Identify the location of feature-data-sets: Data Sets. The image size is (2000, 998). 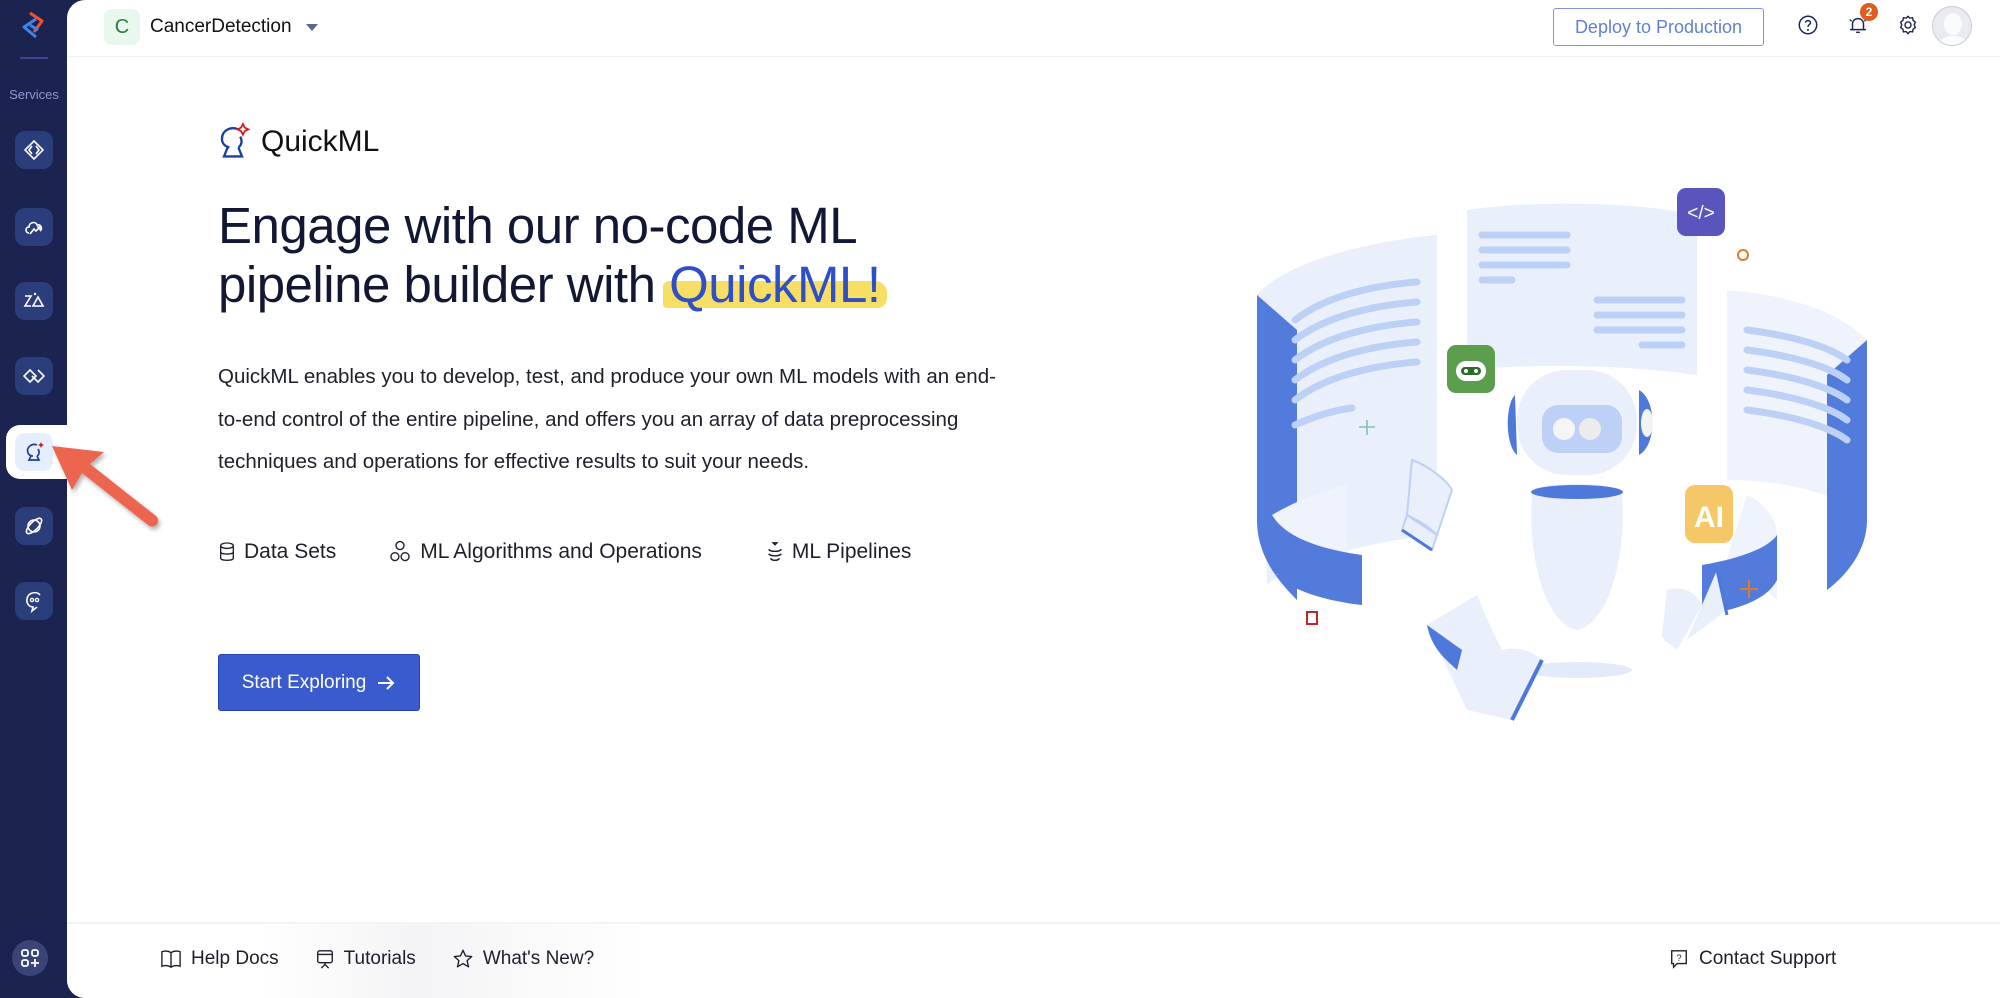
(277, 552).